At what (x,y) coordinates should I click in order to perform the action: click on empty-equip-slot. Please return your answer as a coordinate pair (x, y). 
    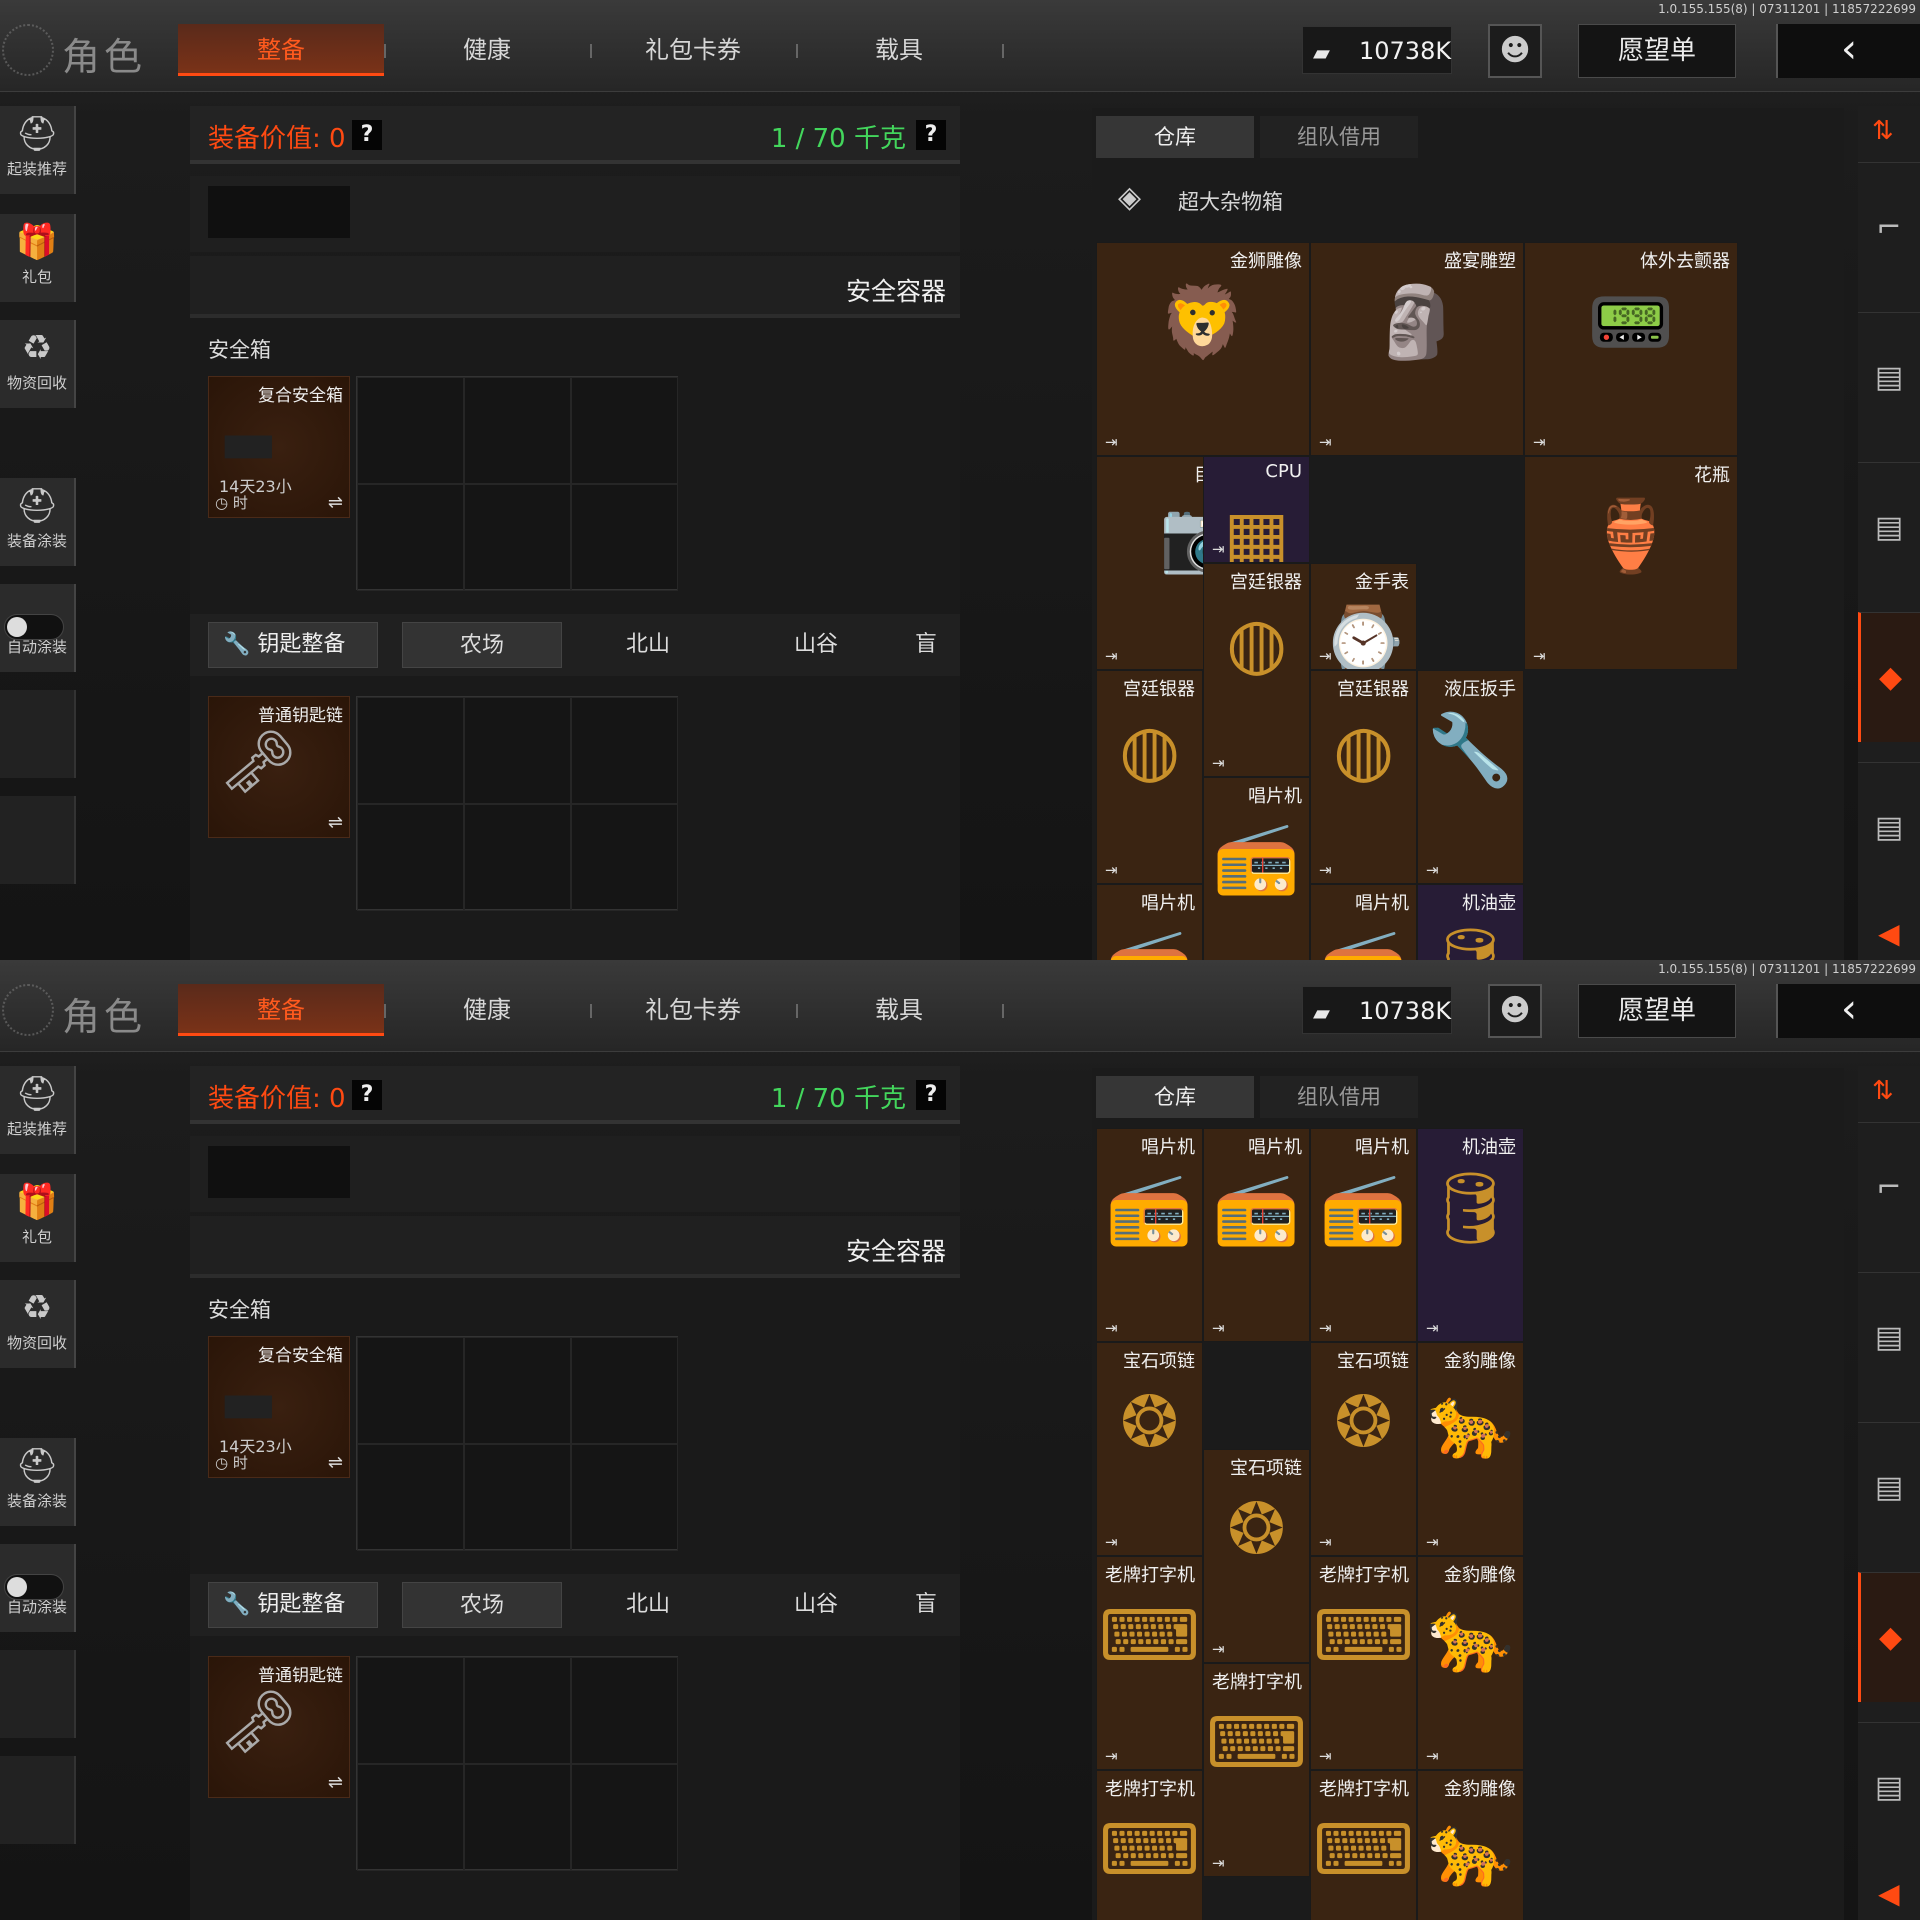
    Looking at the image, I should click on (279, 212).